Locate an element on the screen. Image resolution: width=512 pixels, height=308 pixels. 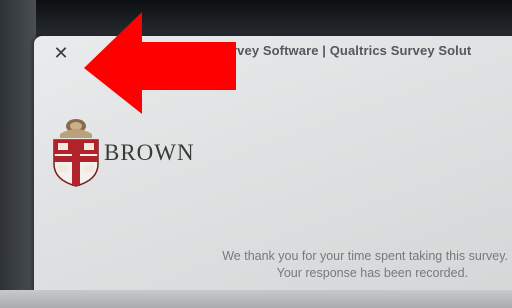
brown-university-shield-icon is located at coordinates (76, 153).